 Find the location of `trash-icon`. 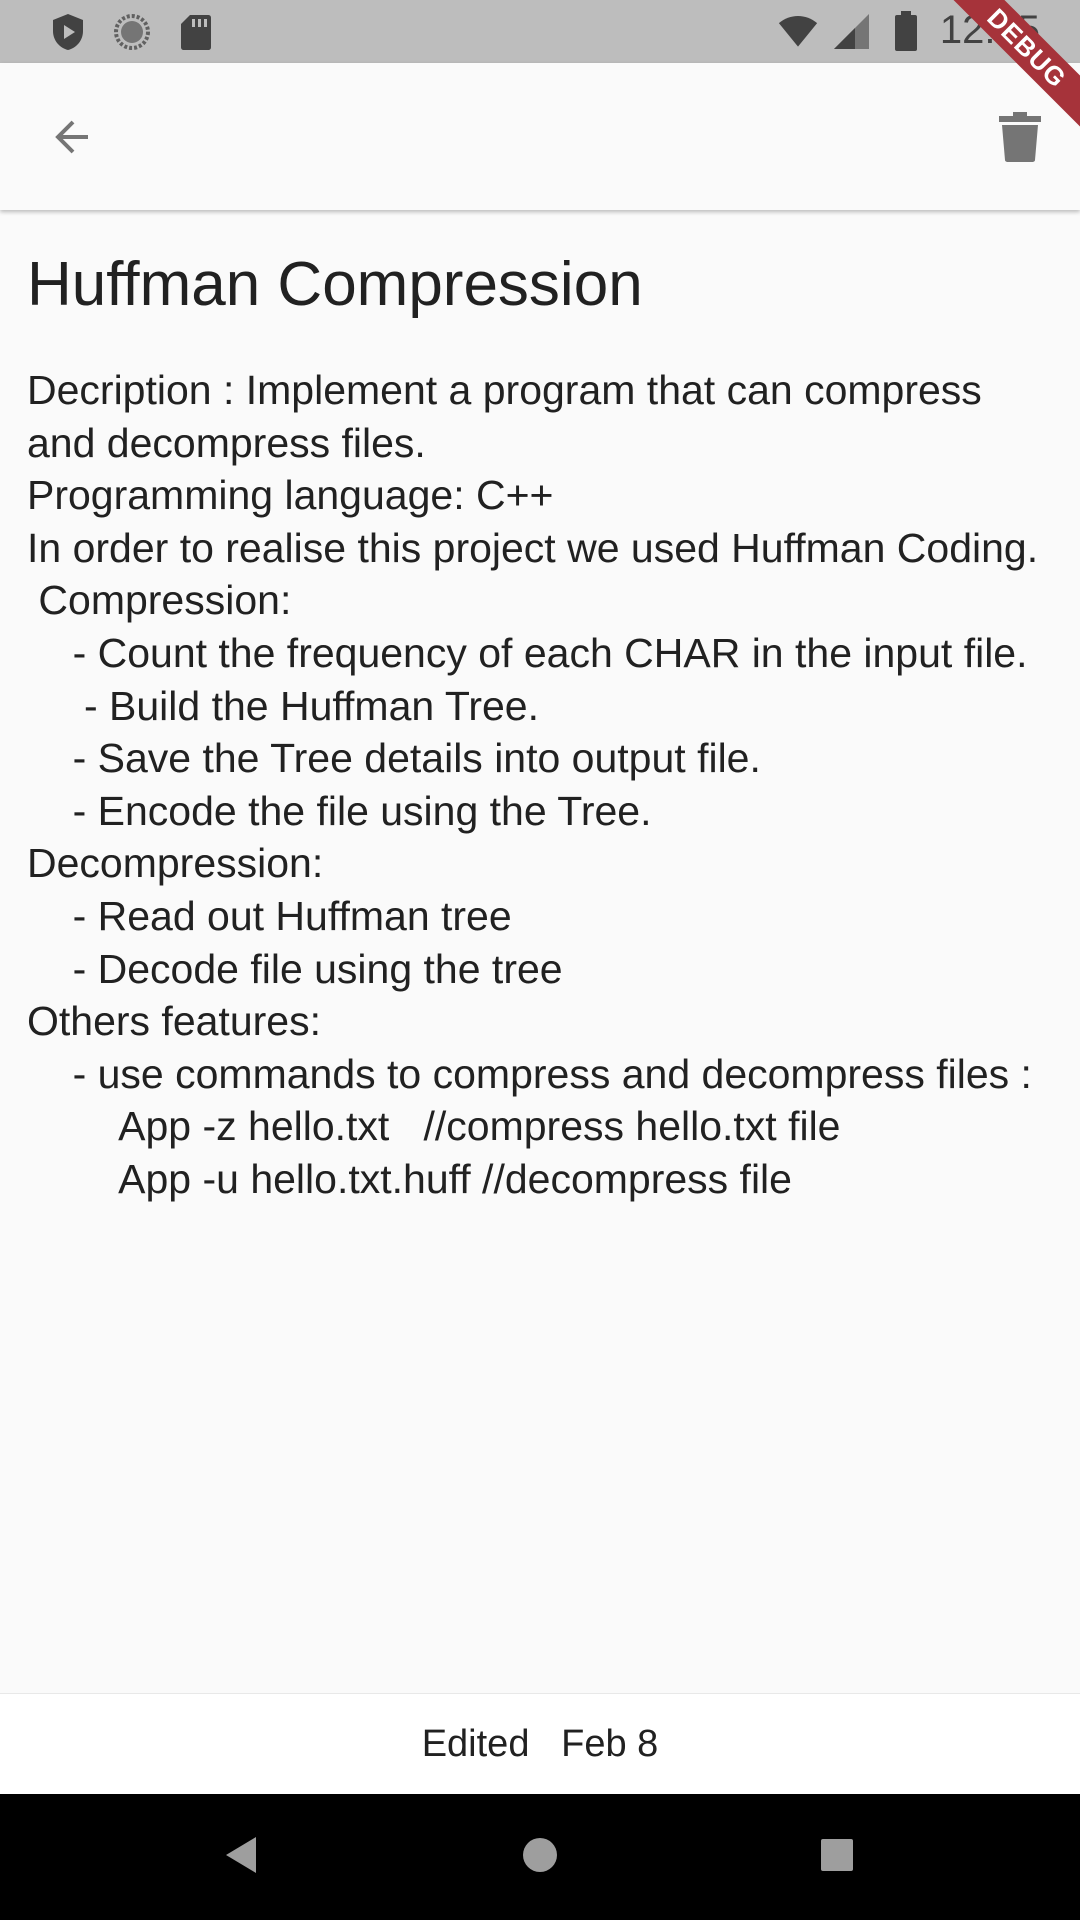

trash-icon is located at coordinates (1020, 139).